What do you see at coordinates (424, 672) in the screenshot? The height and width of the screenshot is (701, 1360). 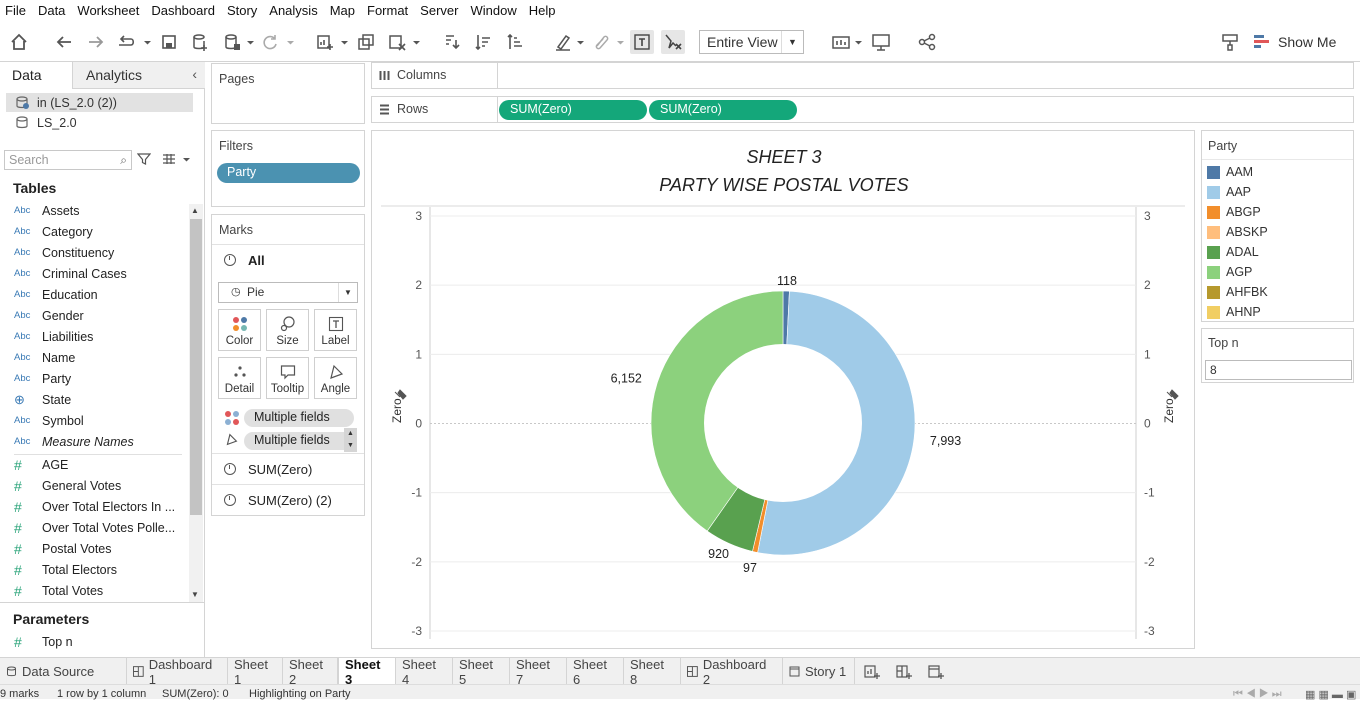 I see `tab-sheet-4: Sheet 4` at bounding box center [424, 672].